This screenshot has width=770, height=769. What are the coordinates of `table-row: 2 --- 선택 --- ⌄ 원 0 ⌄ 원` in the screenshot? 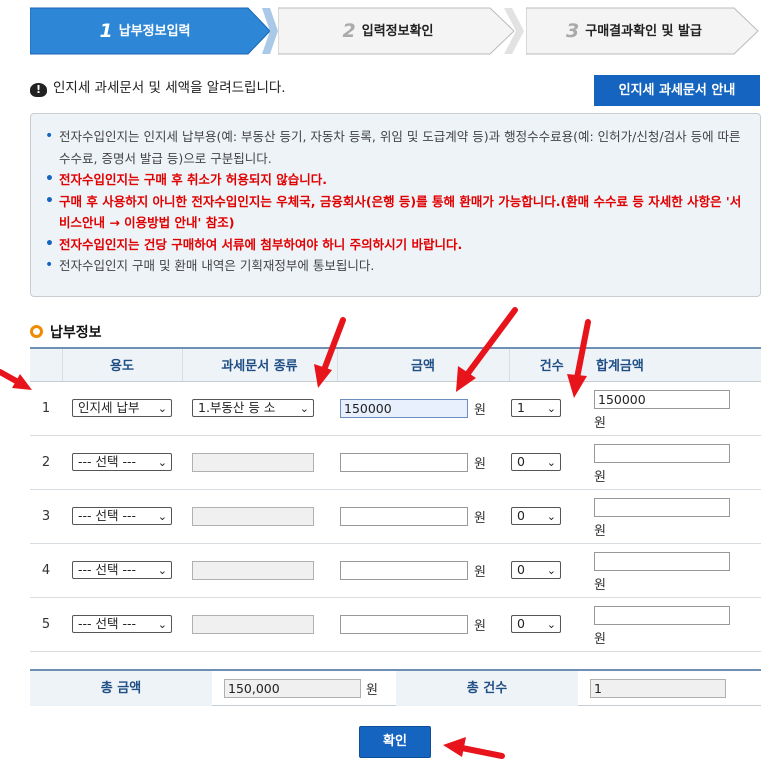 It's located at (395, 462).